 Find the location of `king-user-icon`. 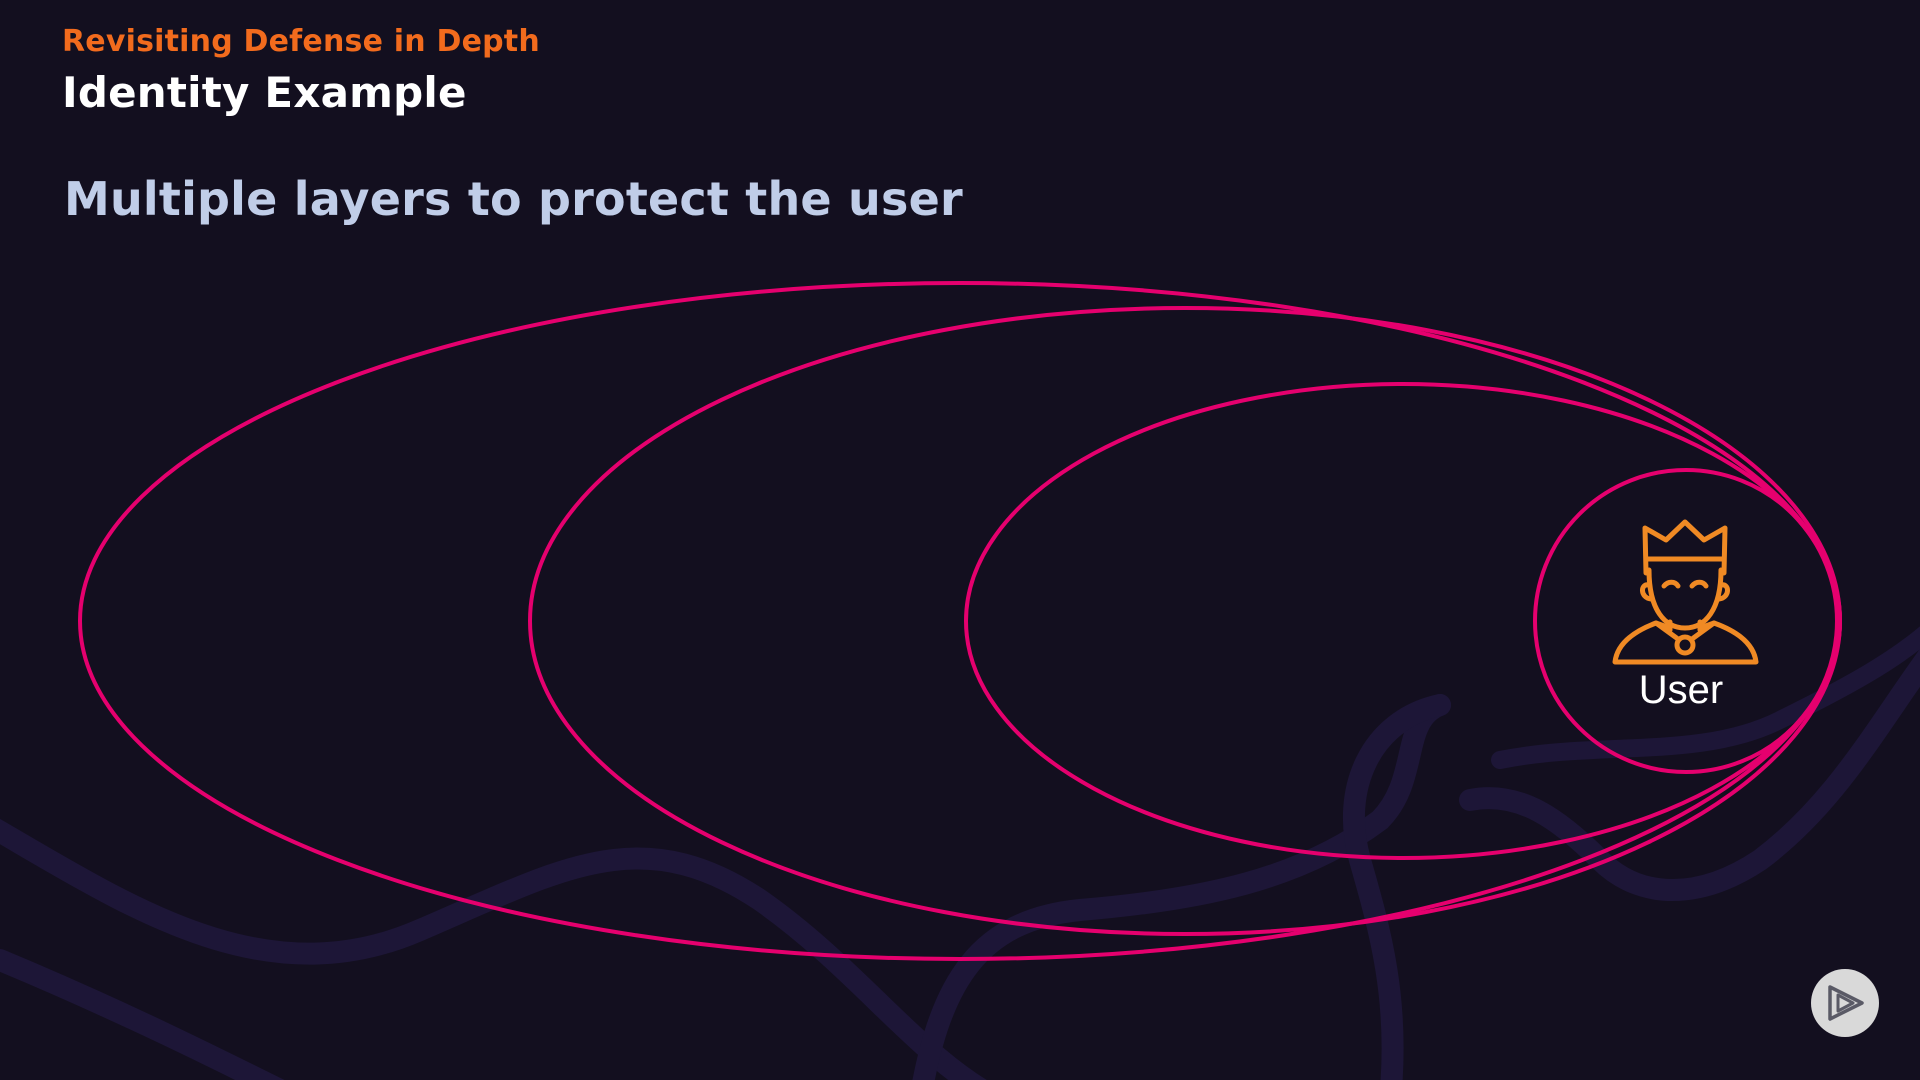

king-user-icon is located at coordinates (1685, 592).